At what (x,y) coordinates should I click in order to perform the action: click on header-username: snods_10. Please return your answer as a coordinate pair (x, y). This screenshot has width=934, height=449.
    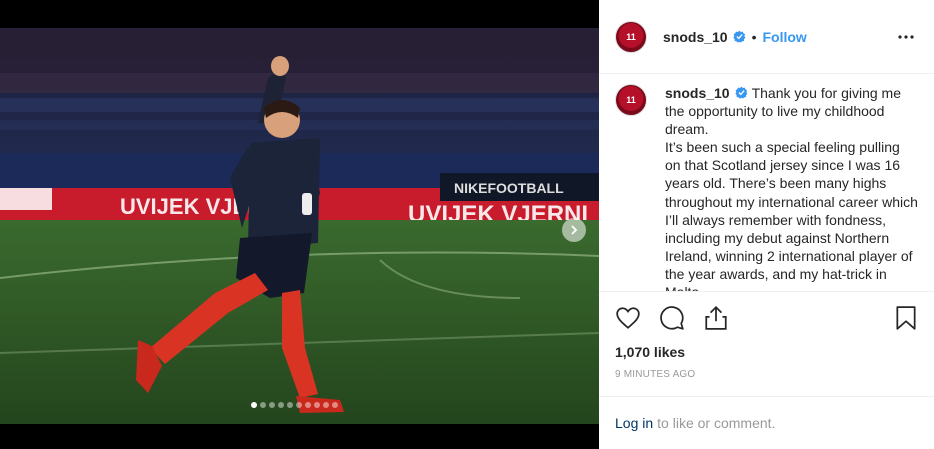
    Looking at the image, I should click on (695, 37).